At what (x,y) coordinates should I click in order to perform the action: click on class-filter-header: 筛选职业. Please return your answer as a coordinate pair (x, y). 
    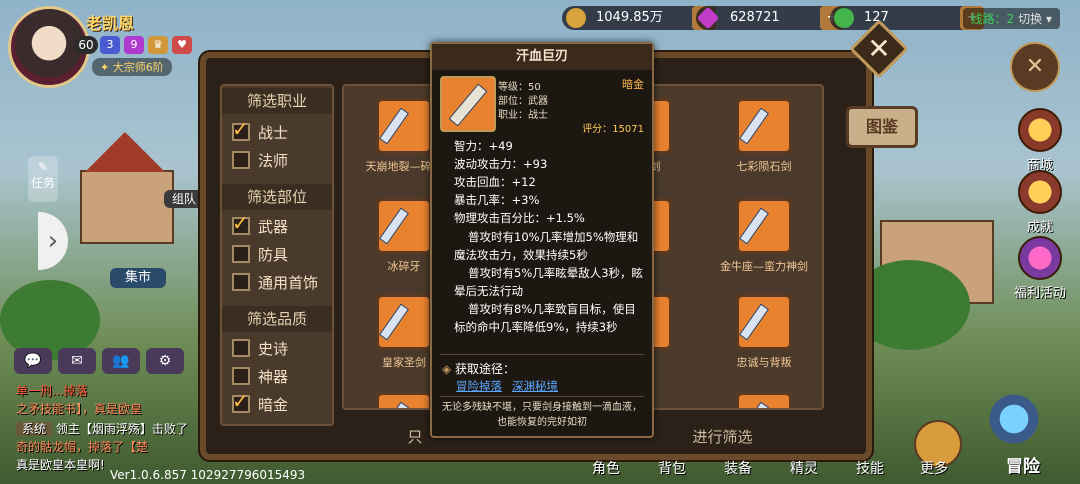
    Looking at the image, I should click on (277, 101).